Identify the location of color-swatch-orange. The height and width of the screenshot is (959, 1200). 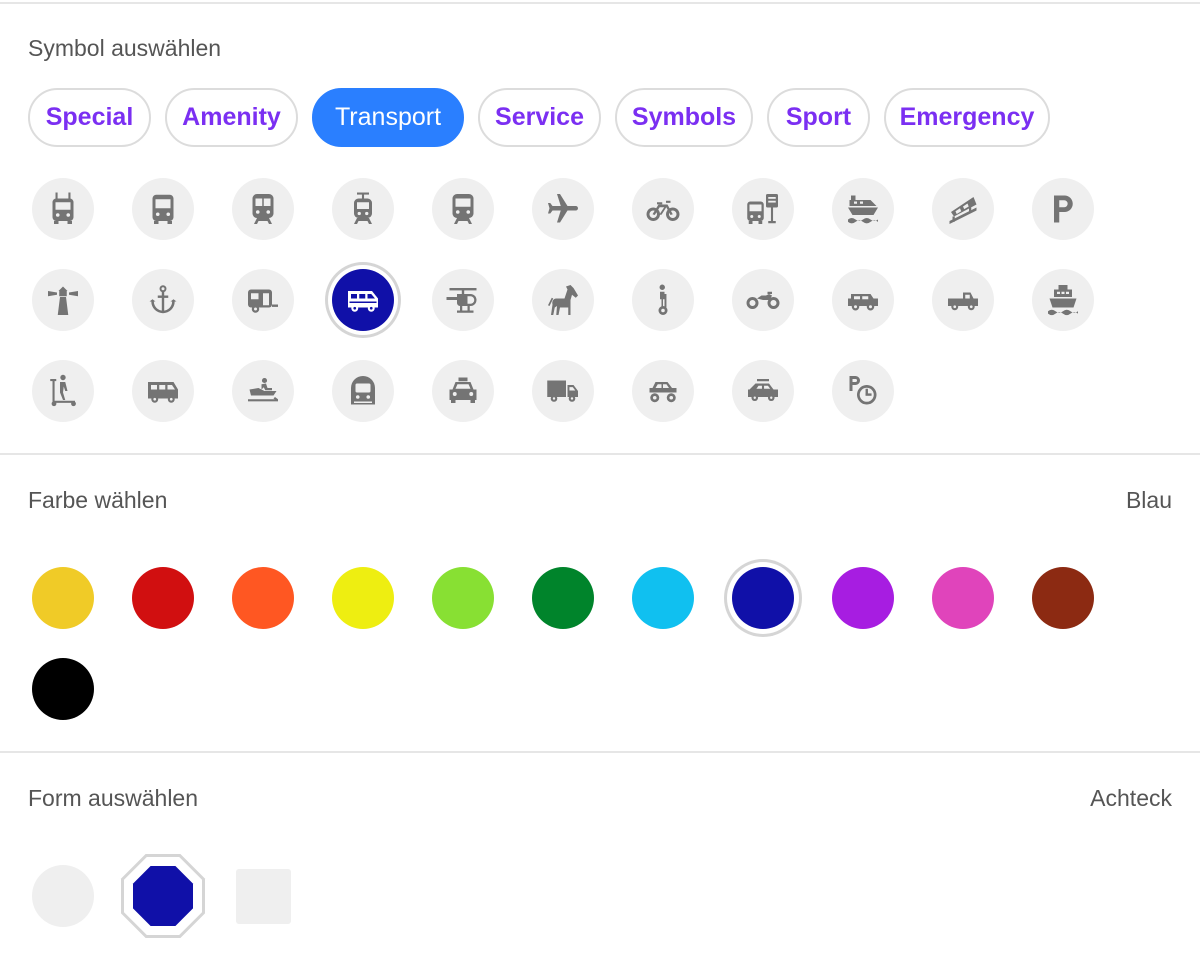
(263, 598).